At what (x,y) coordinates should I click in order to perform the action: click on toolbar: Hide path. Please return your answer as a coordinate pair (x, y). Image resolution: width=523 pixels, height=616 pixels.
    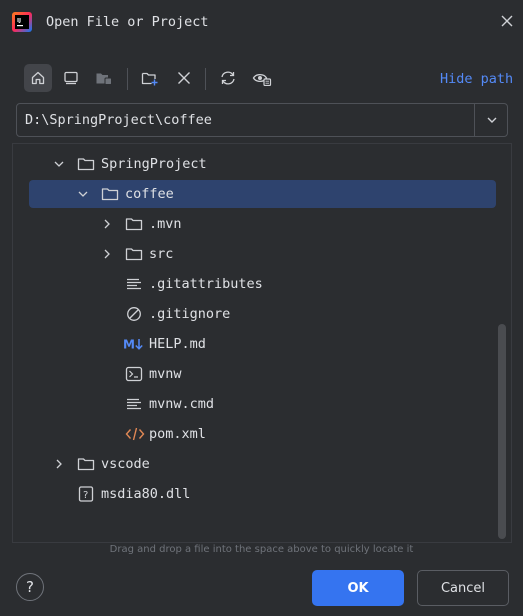
    Looking at the image, I should click on (261, 79).